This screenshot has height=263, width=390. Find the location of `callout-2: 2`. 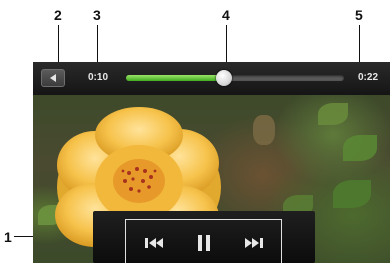

callout-2: 2 is located at coordinates (58, 15).